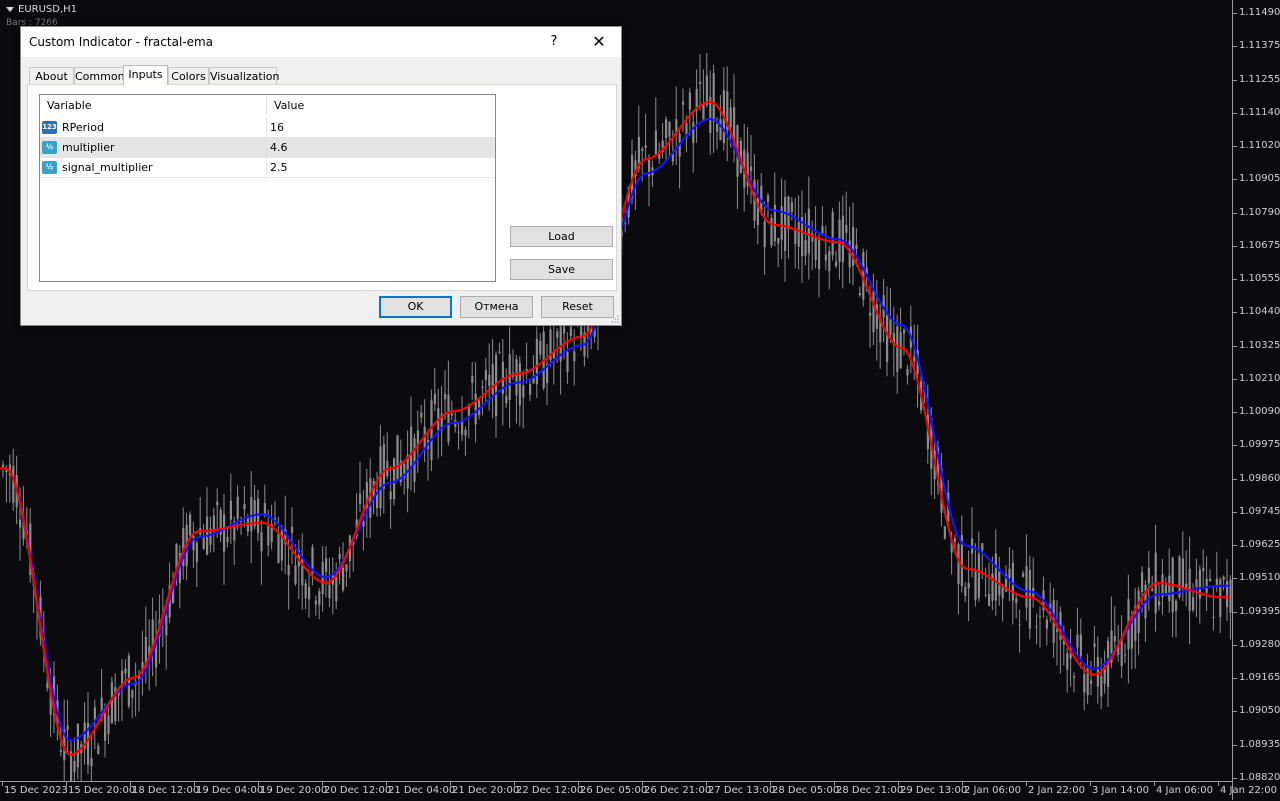 The image size is (1280, 801). Describe the element at coordinates (277, 128) in the screenshot. I see `variable-value: 16` at that location.